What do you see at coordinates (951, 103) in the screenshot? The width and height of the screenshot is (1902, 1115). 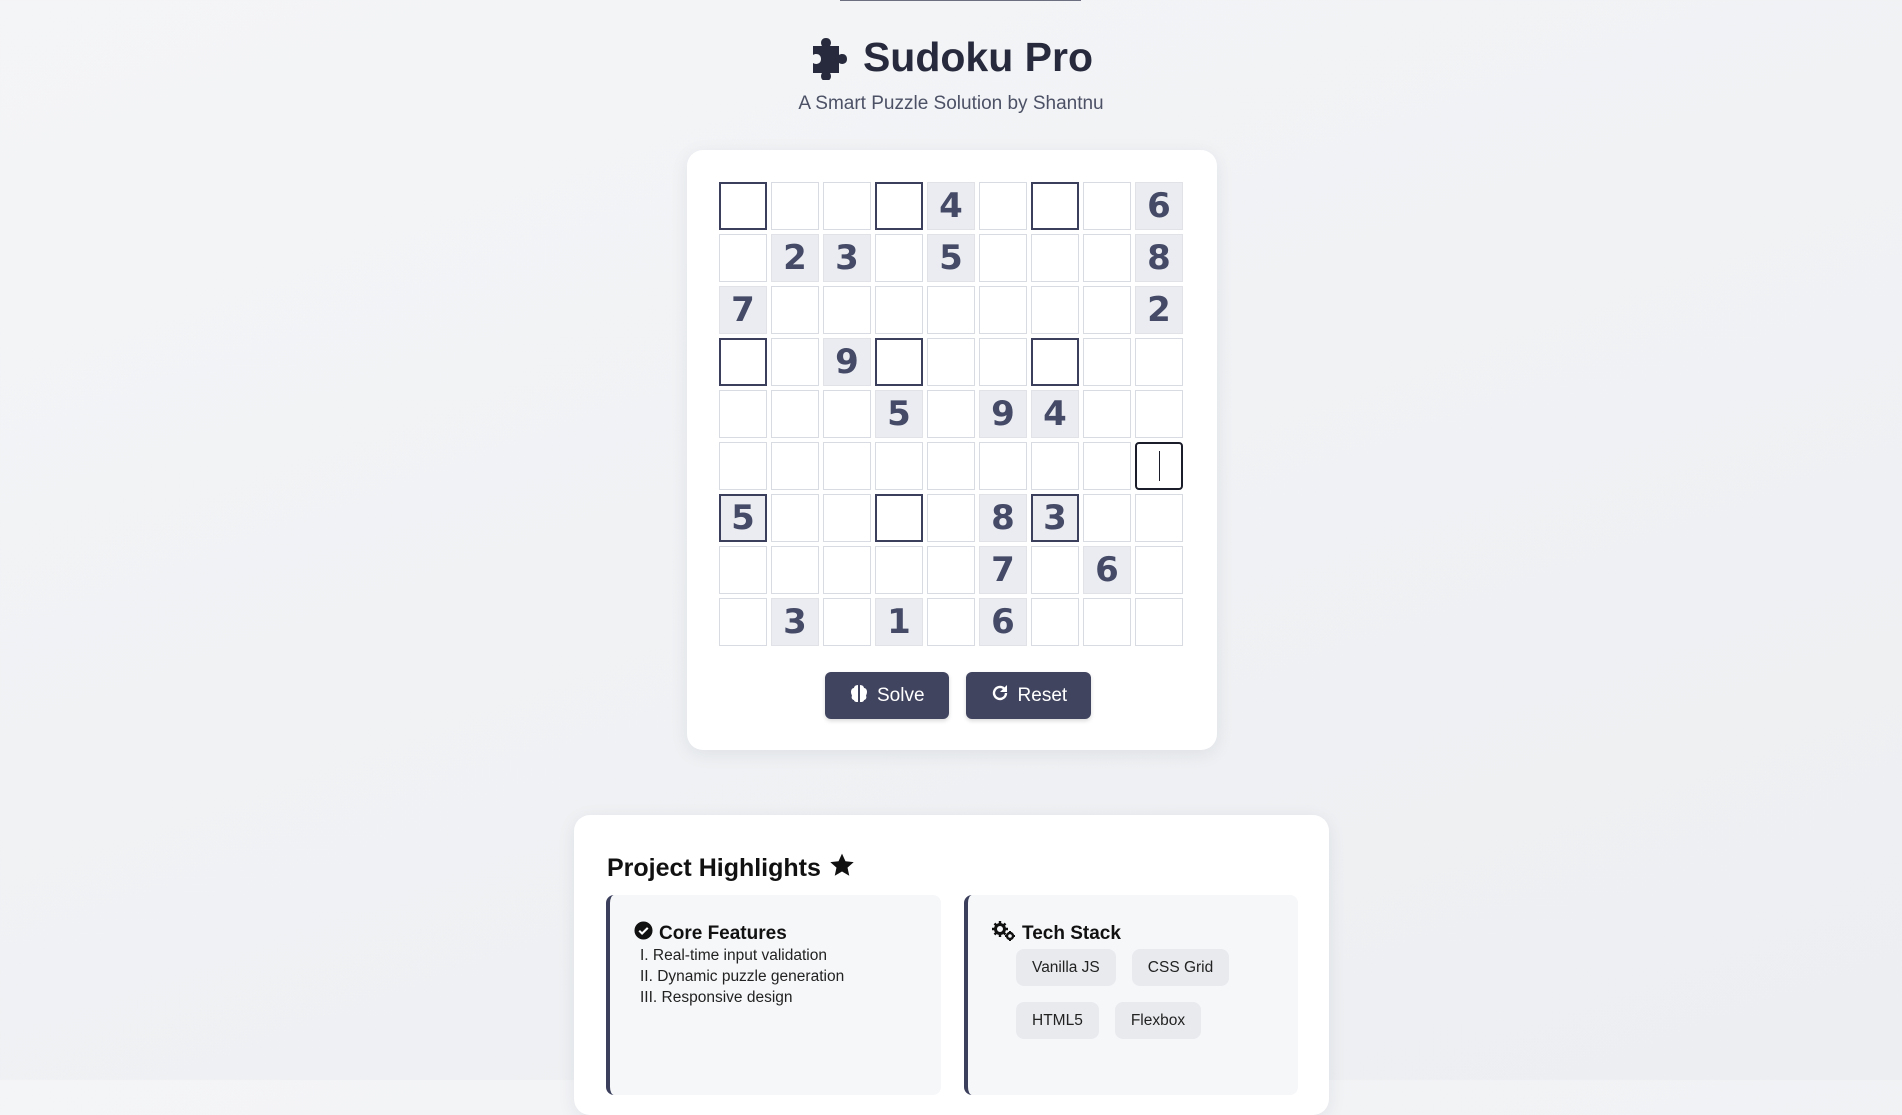 I see `page-subtitle: A Smart Puzzle Solution by Shantnu` at bounding box center [951, 103].